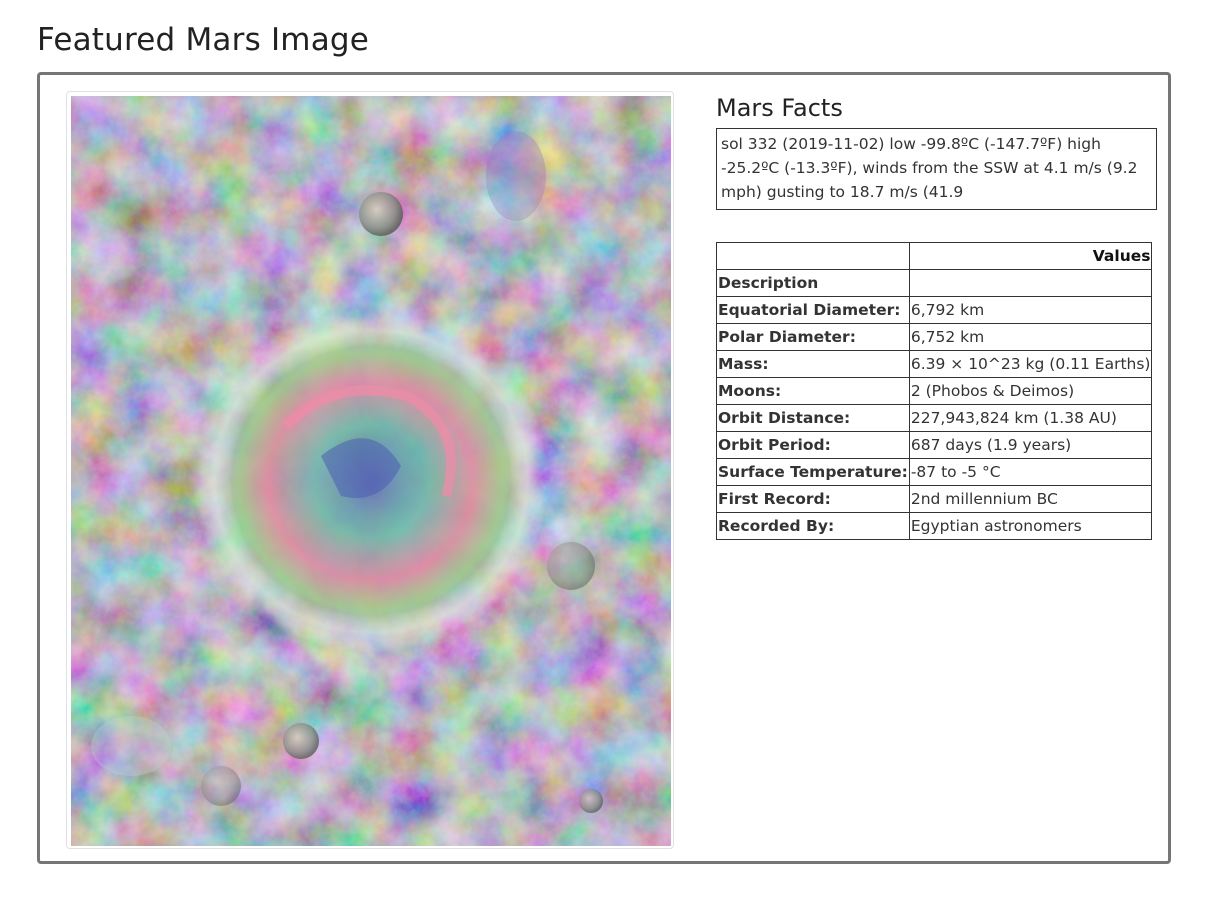 This screenshot has height=900, width=1210. I want to click on table-header-values: Values, so click(1030, 256).